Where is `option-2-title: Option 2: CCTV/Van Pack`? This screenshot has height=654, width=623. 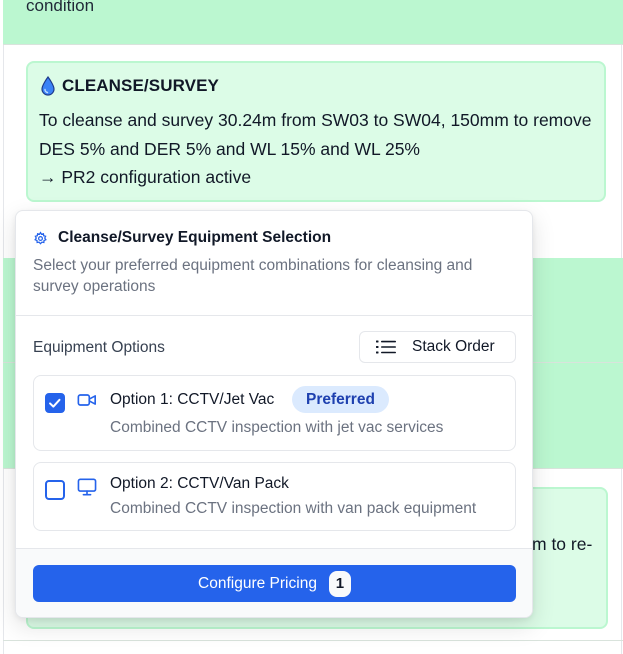
option-2-title: Option 2: CCTV/Van Pack is located at coordinates (199, 483).